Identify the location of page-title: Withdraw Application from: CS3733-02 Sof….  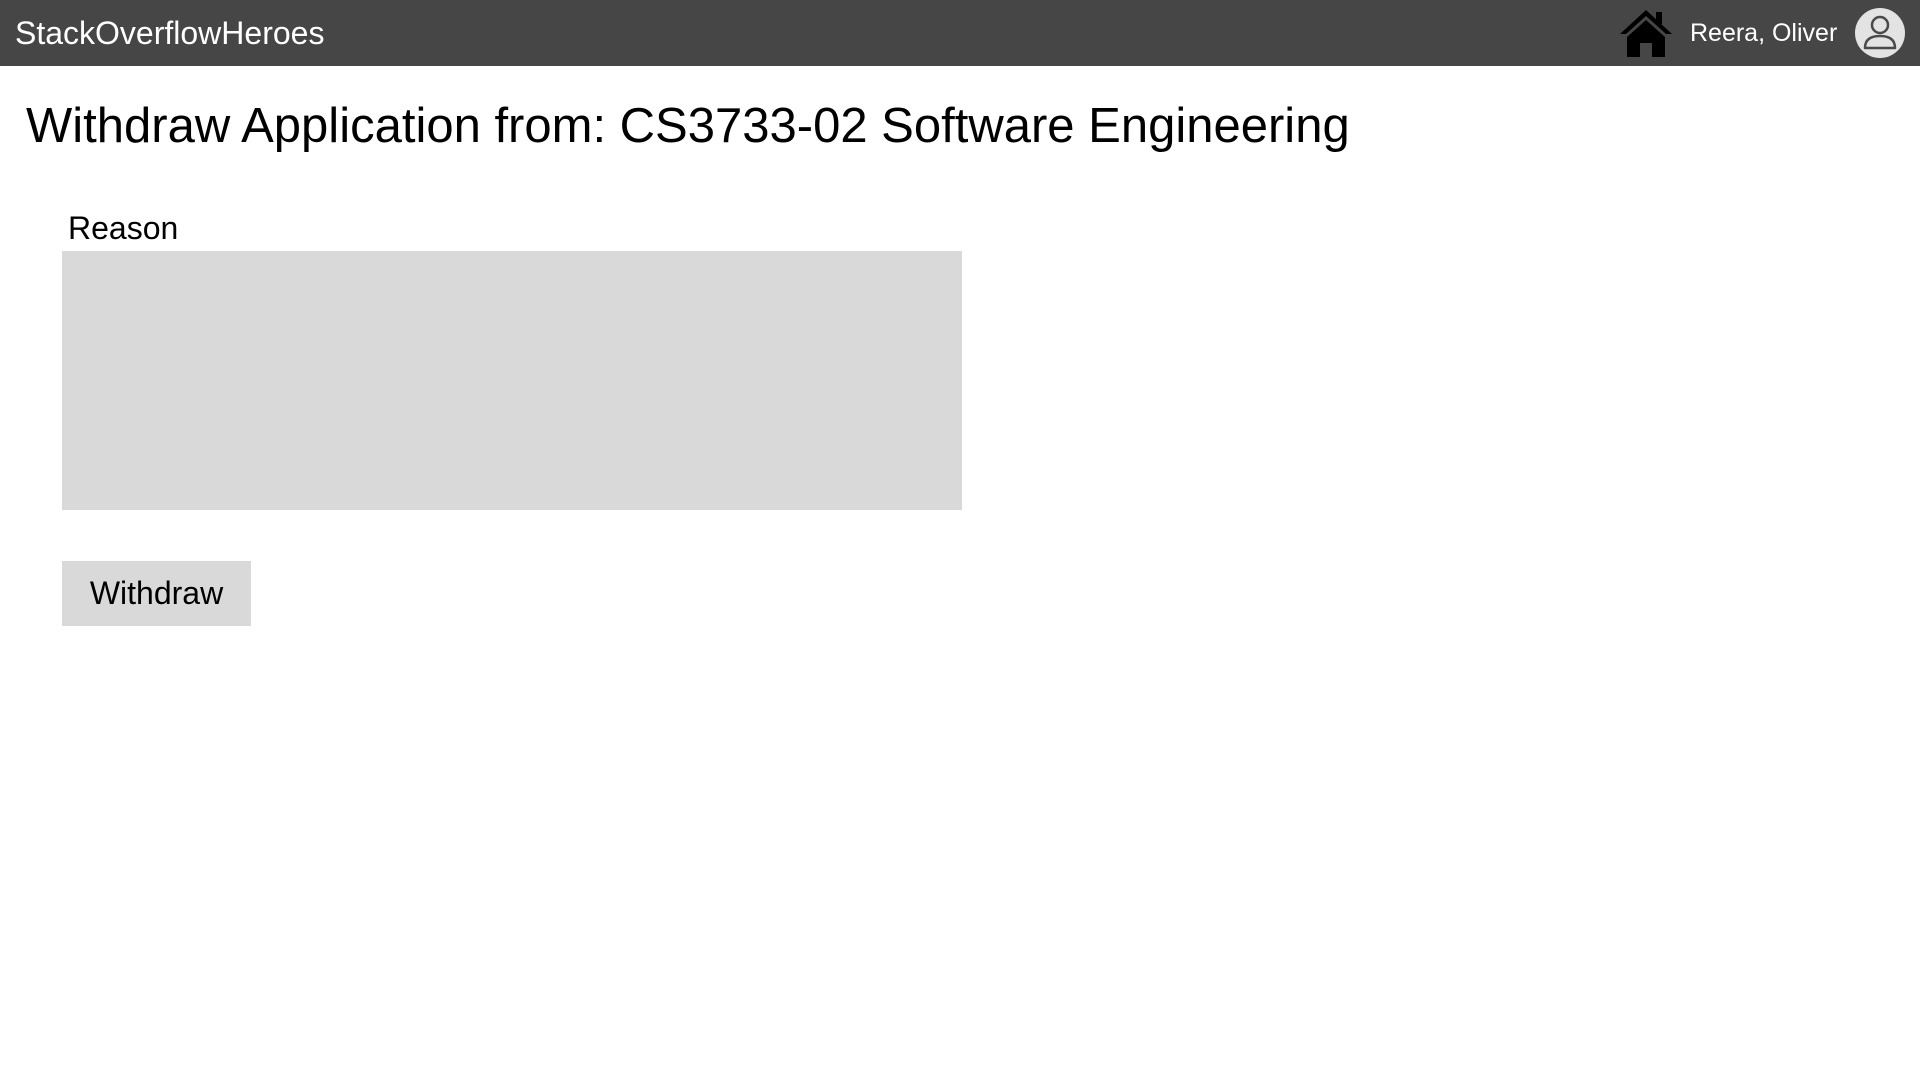
(688, 126).